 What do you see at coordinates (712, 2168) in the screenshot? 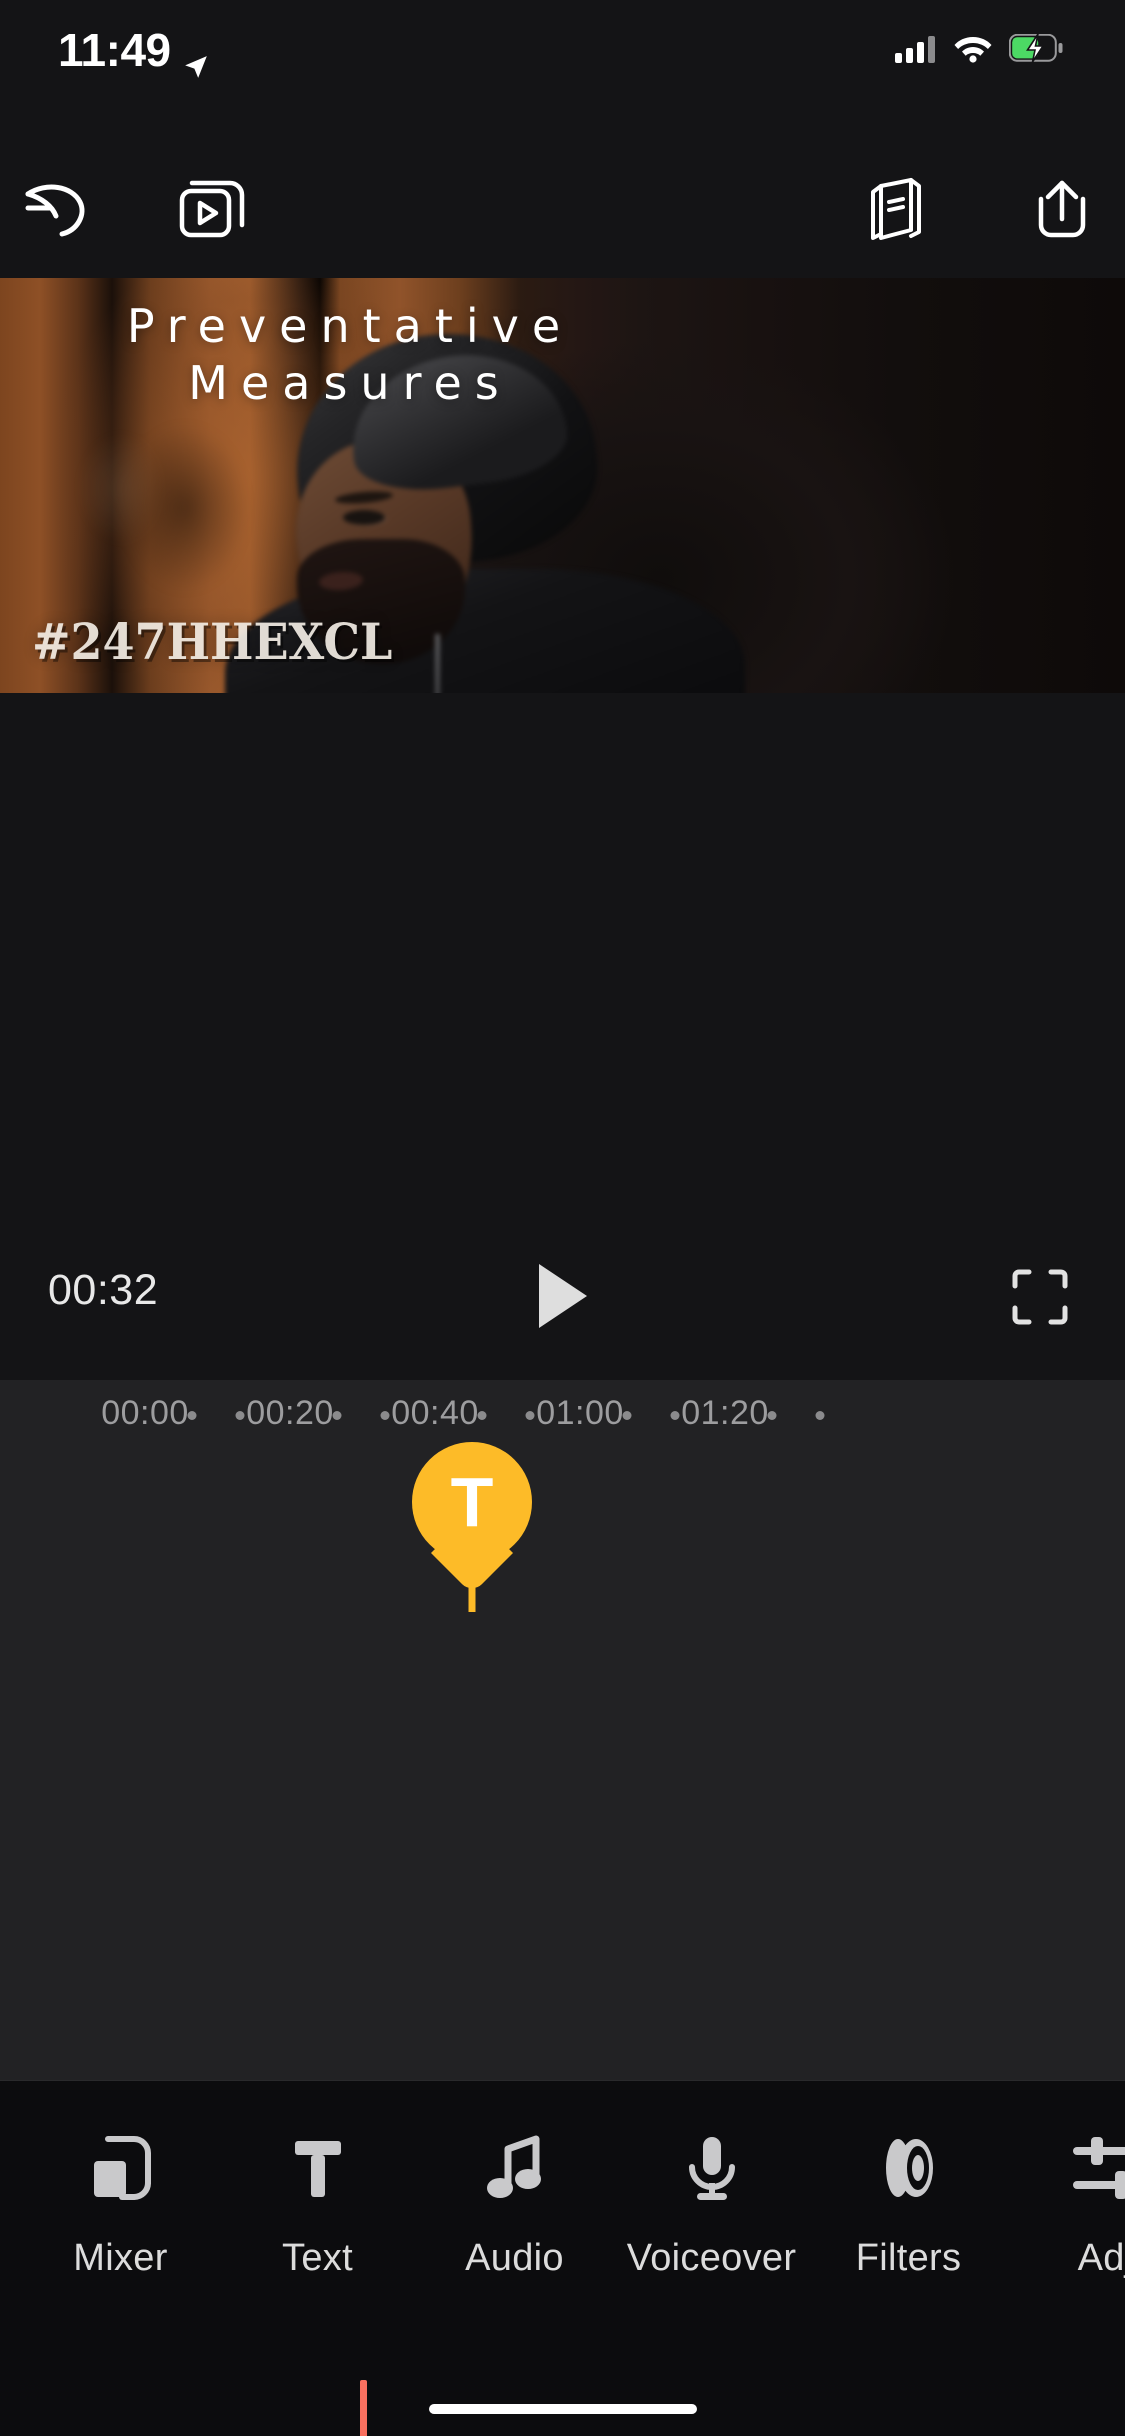
I see `microphone-icon` at bounding box center [712, 2168].